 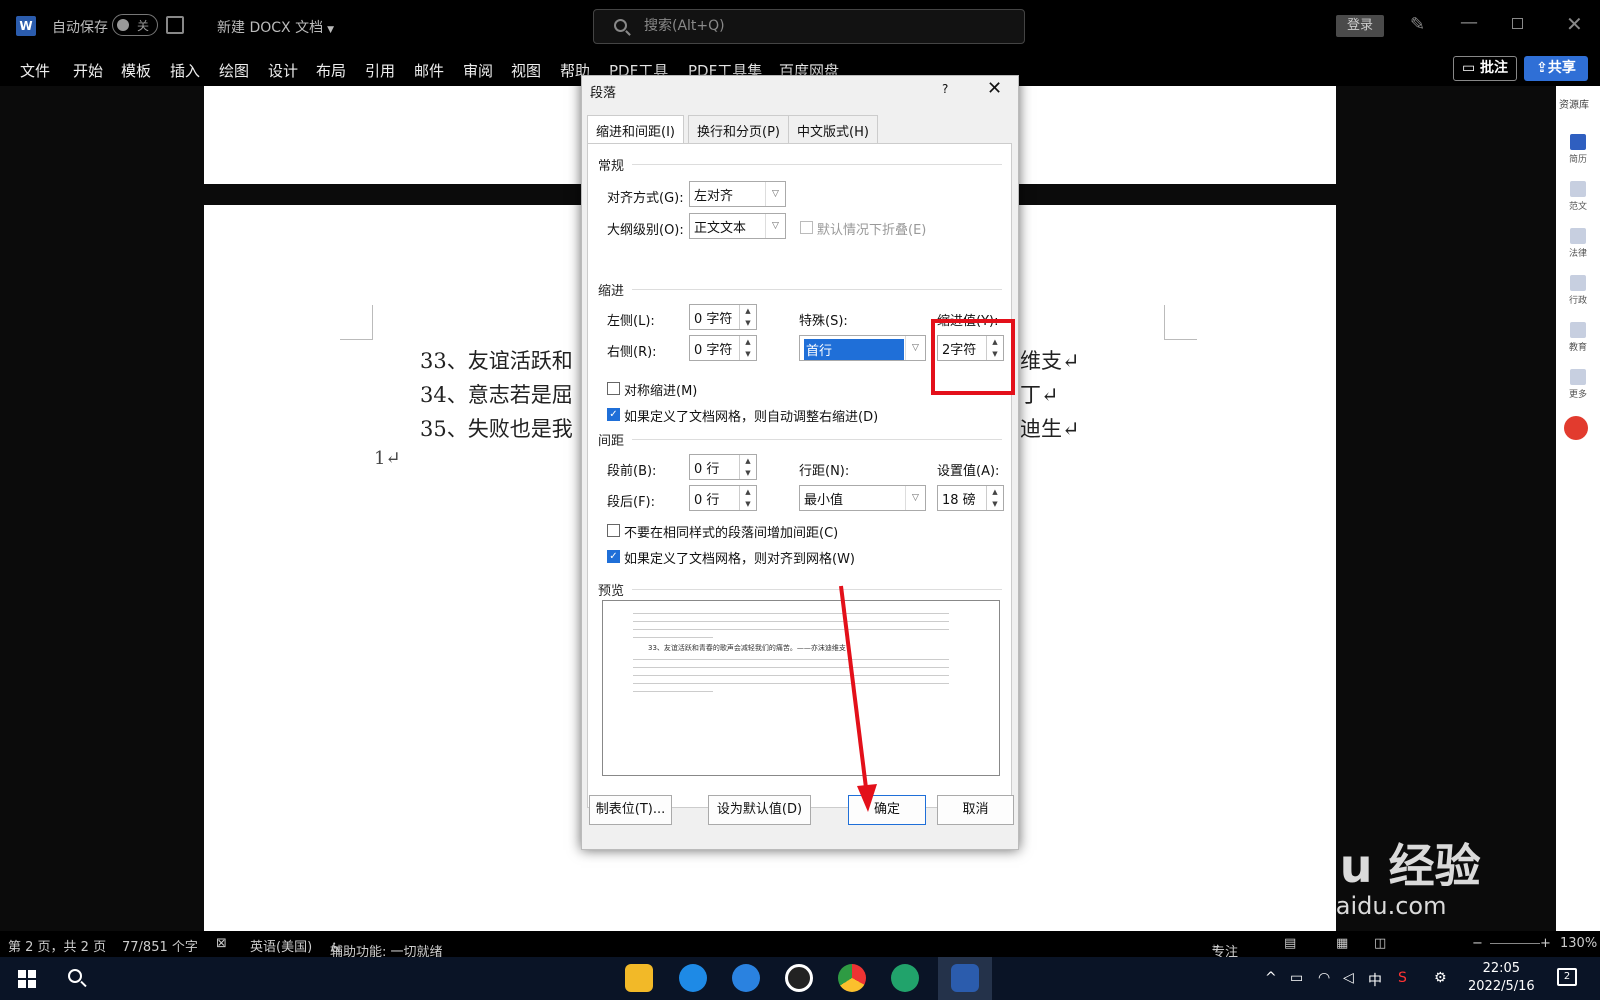 What do you see at coordinates (1339, 866) in the screenshot?
I see `watermark-brand2: du` at bounding box center [1339, 866].